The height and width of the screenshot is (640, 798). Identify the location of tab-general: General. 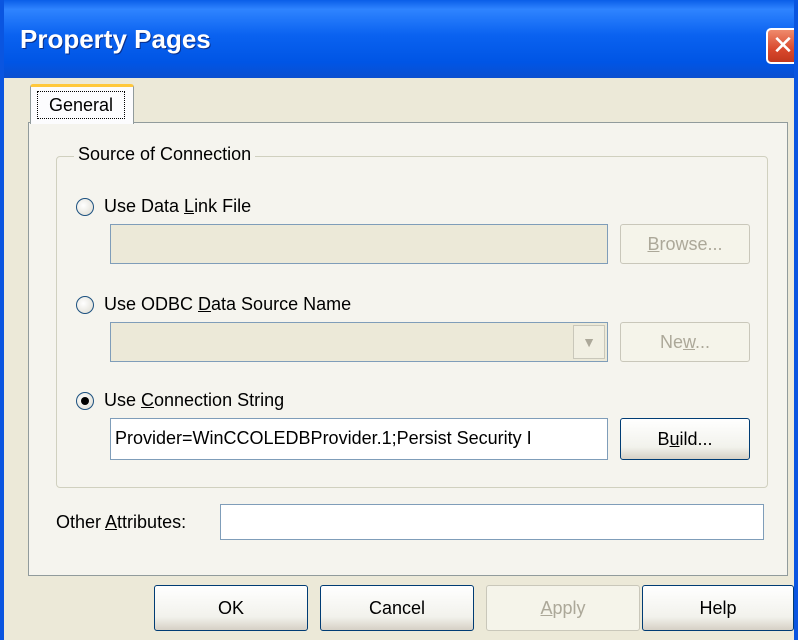
(82, 104).